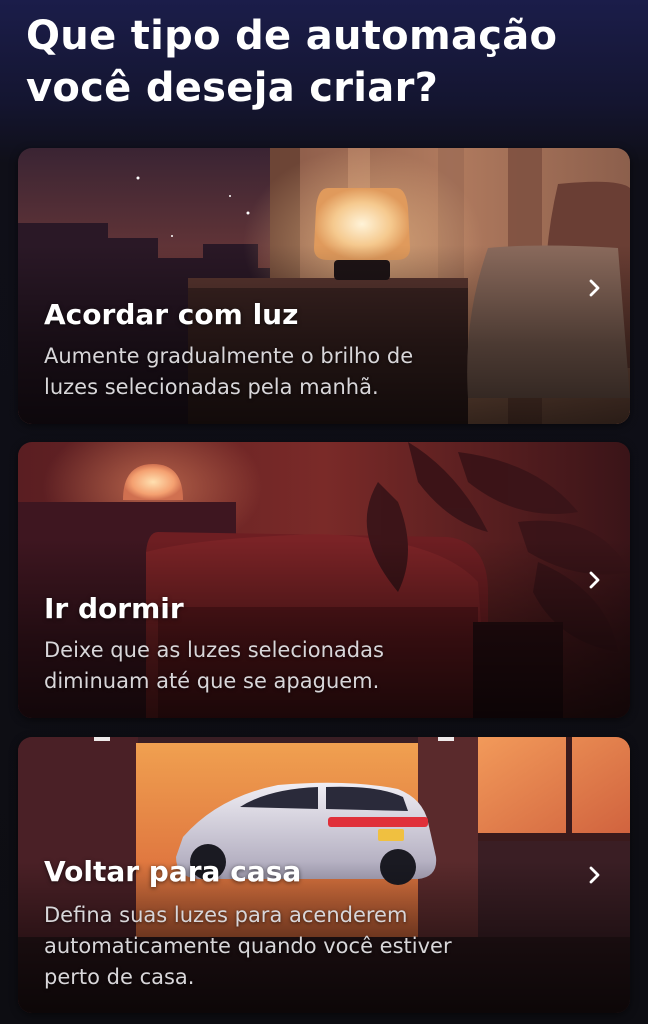 This screenshot has width=648, height=1024. What do you see at coordinates (292, 36) in the screenshot?
I see `page-title-line-1: Que tipo de automação` at bounding box center [292, 36].